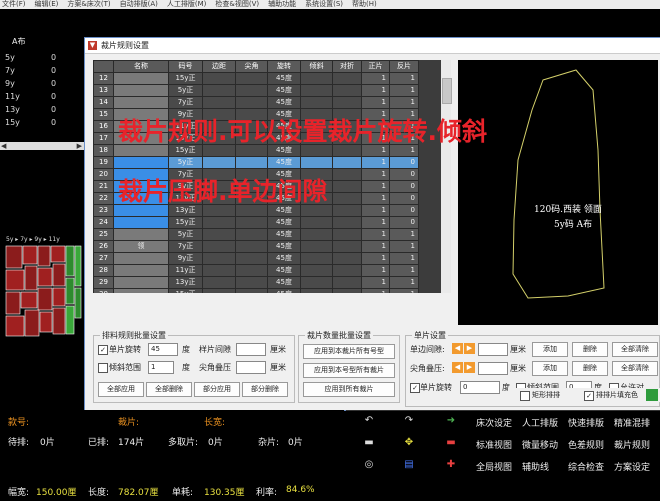 This screenshot has width=660, height=501. What do you see at coordinates (185, 282) in the screenshot?
I see `size-cell: 13y正` at bounding box center [185, 282].